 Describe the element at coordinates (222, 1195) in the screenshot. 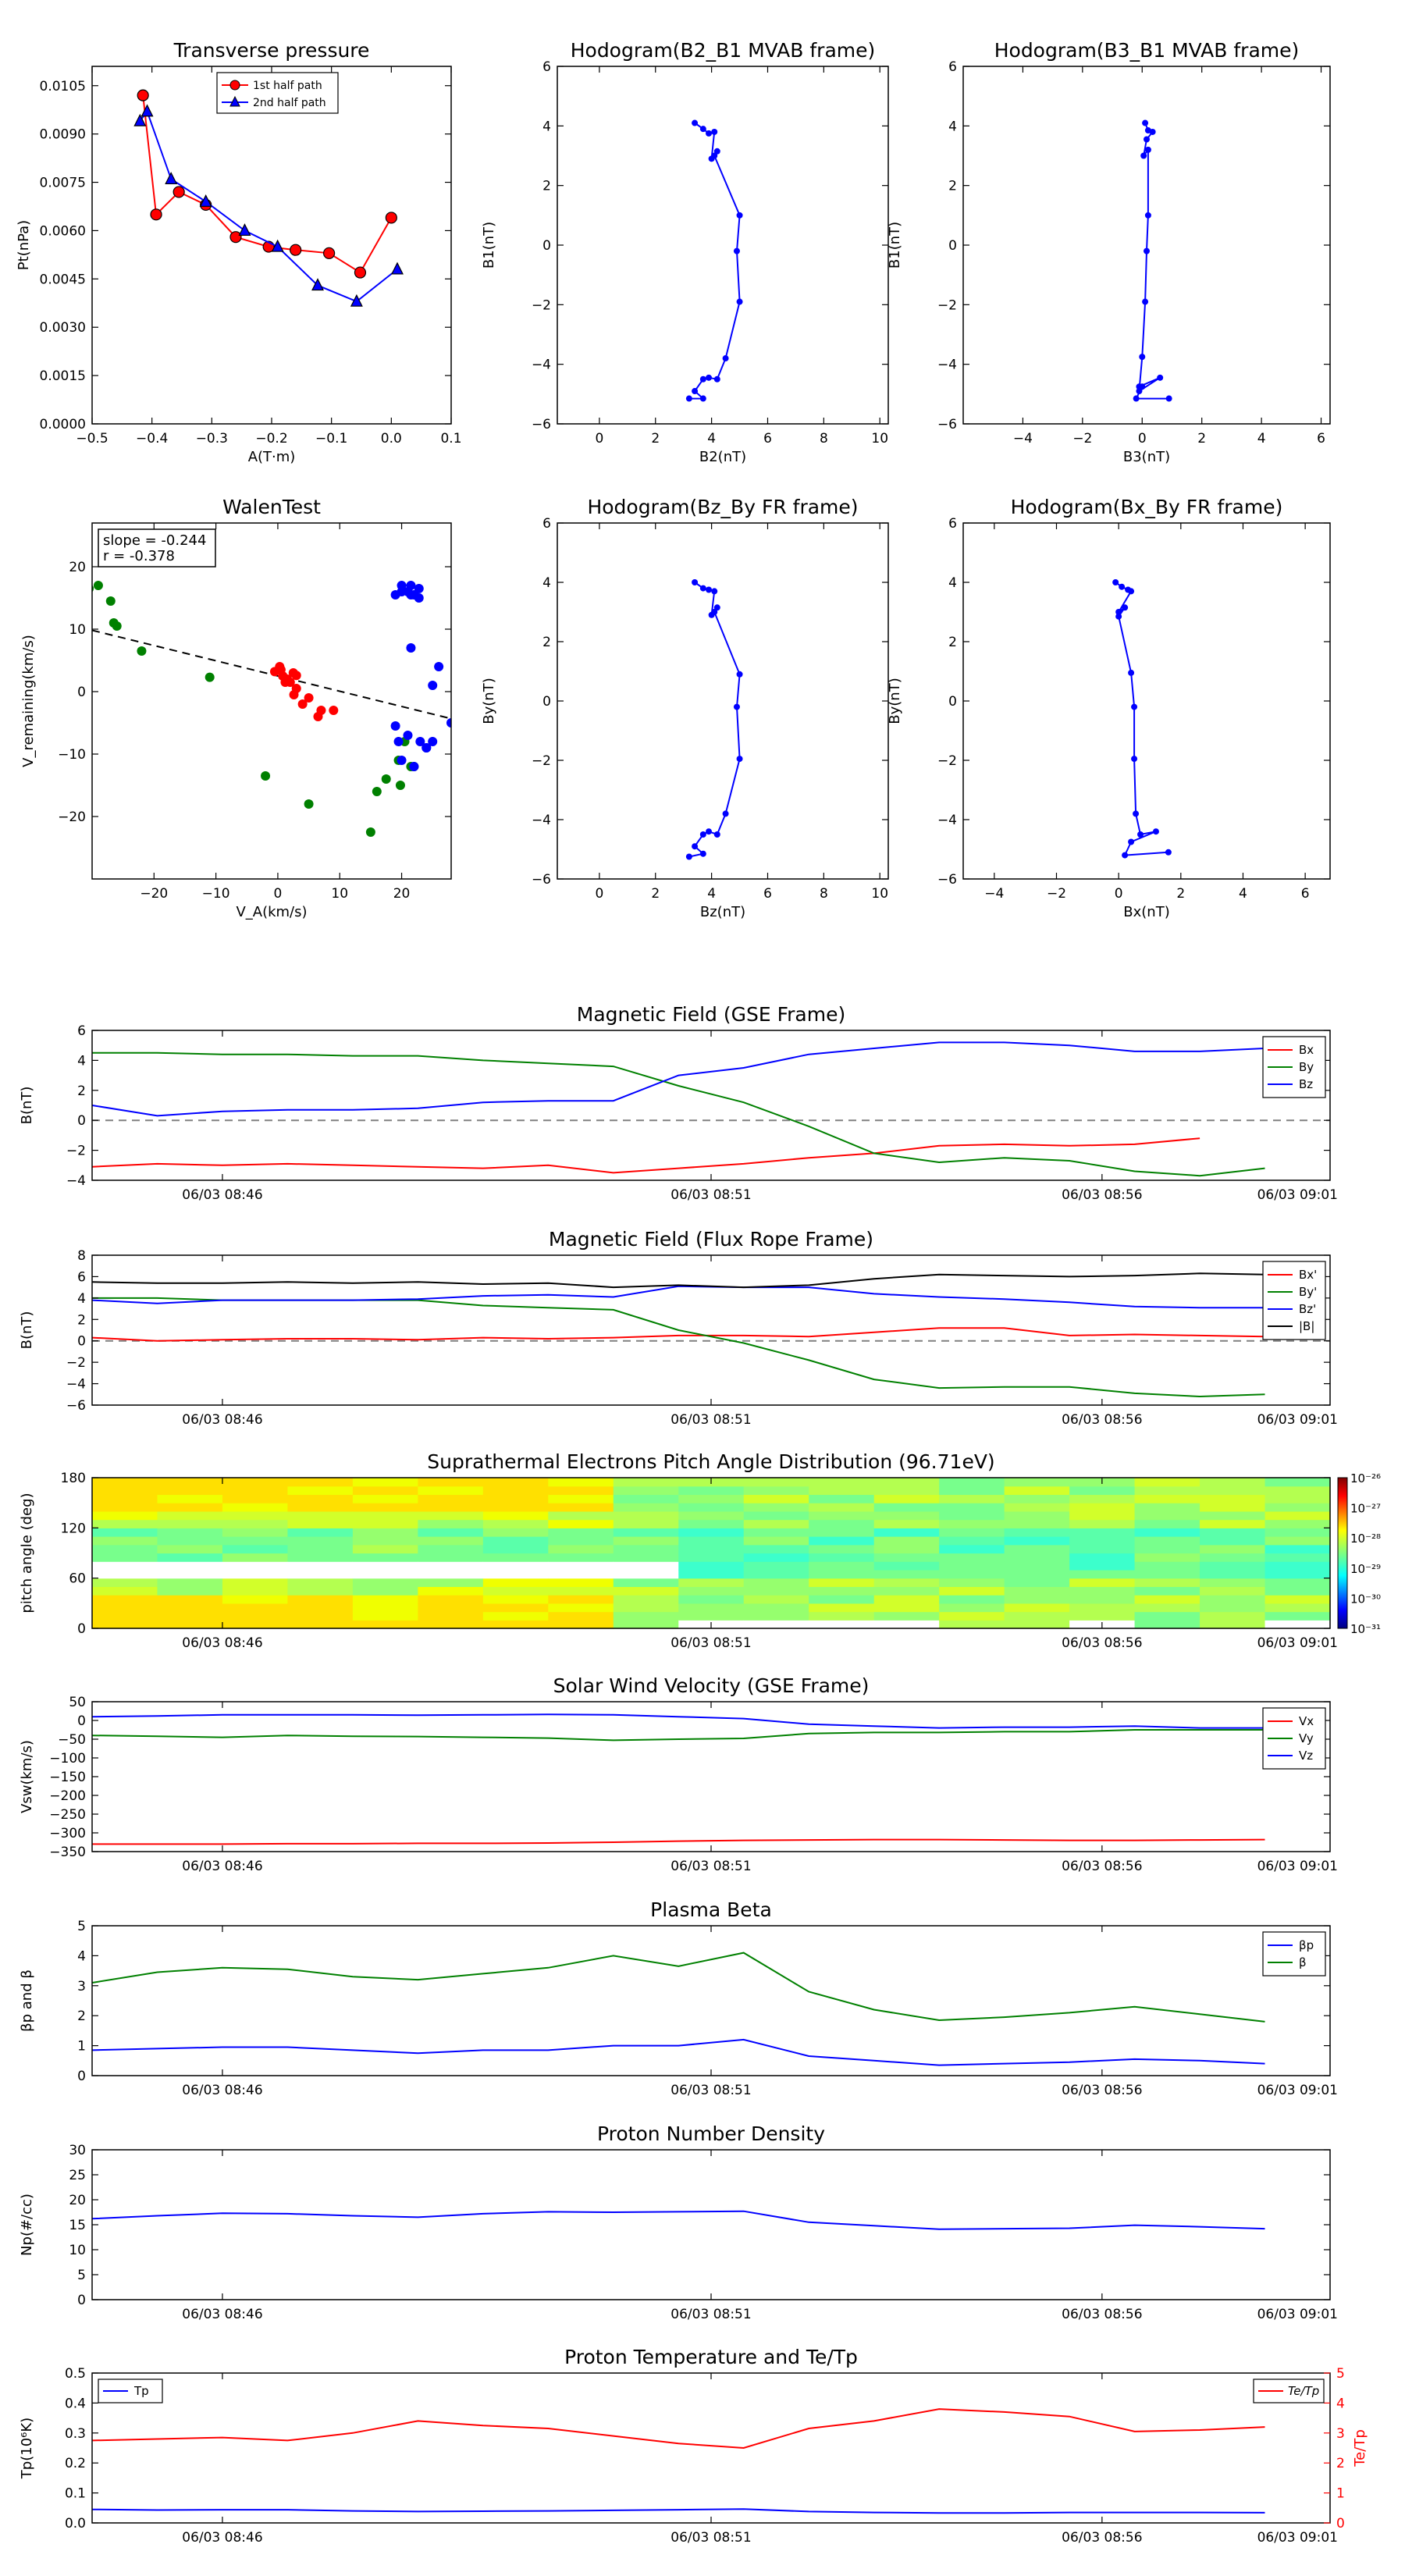

I see `x-tick-label: 06/03 08:46` at that location.